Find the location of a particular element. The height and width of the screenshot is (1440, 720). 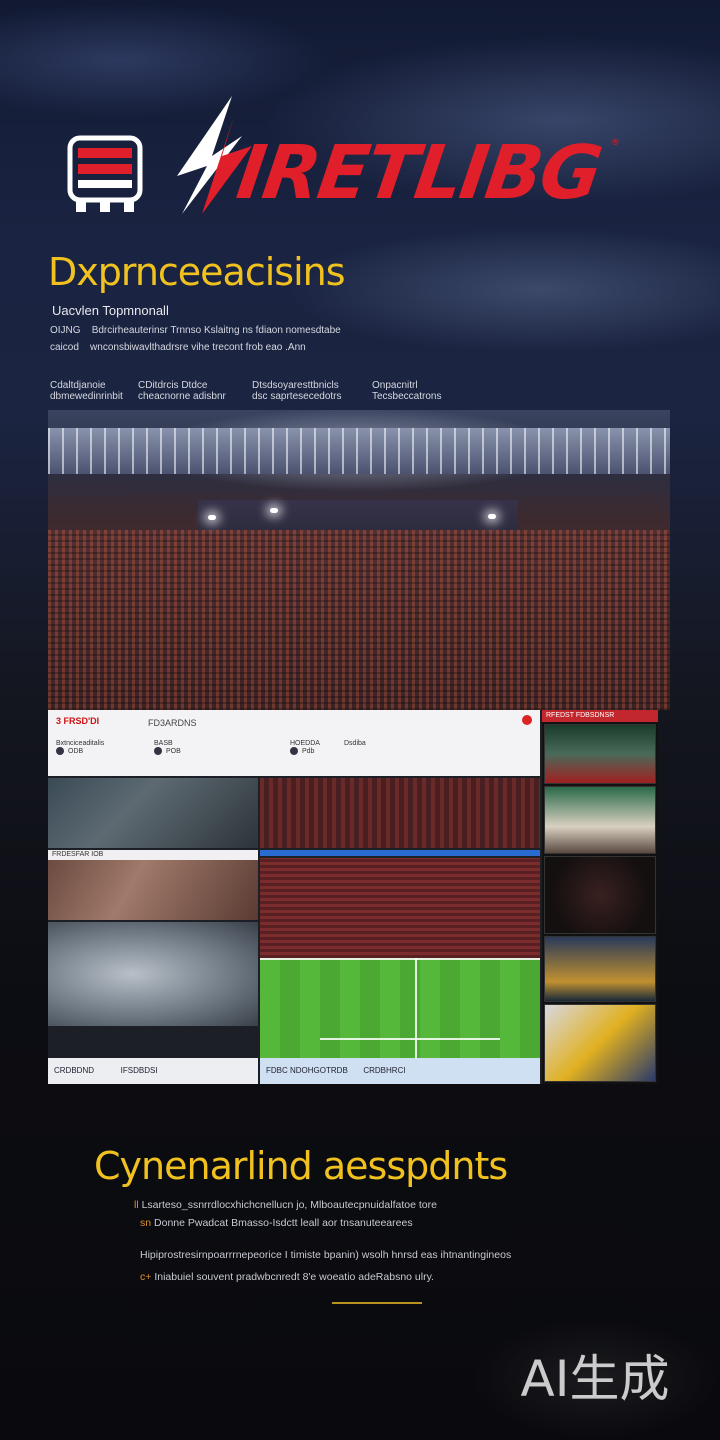

feature-item: Dtsdsoyaresttbnicls dsc saprtesecedotrs is located at coordinates (297, 391).